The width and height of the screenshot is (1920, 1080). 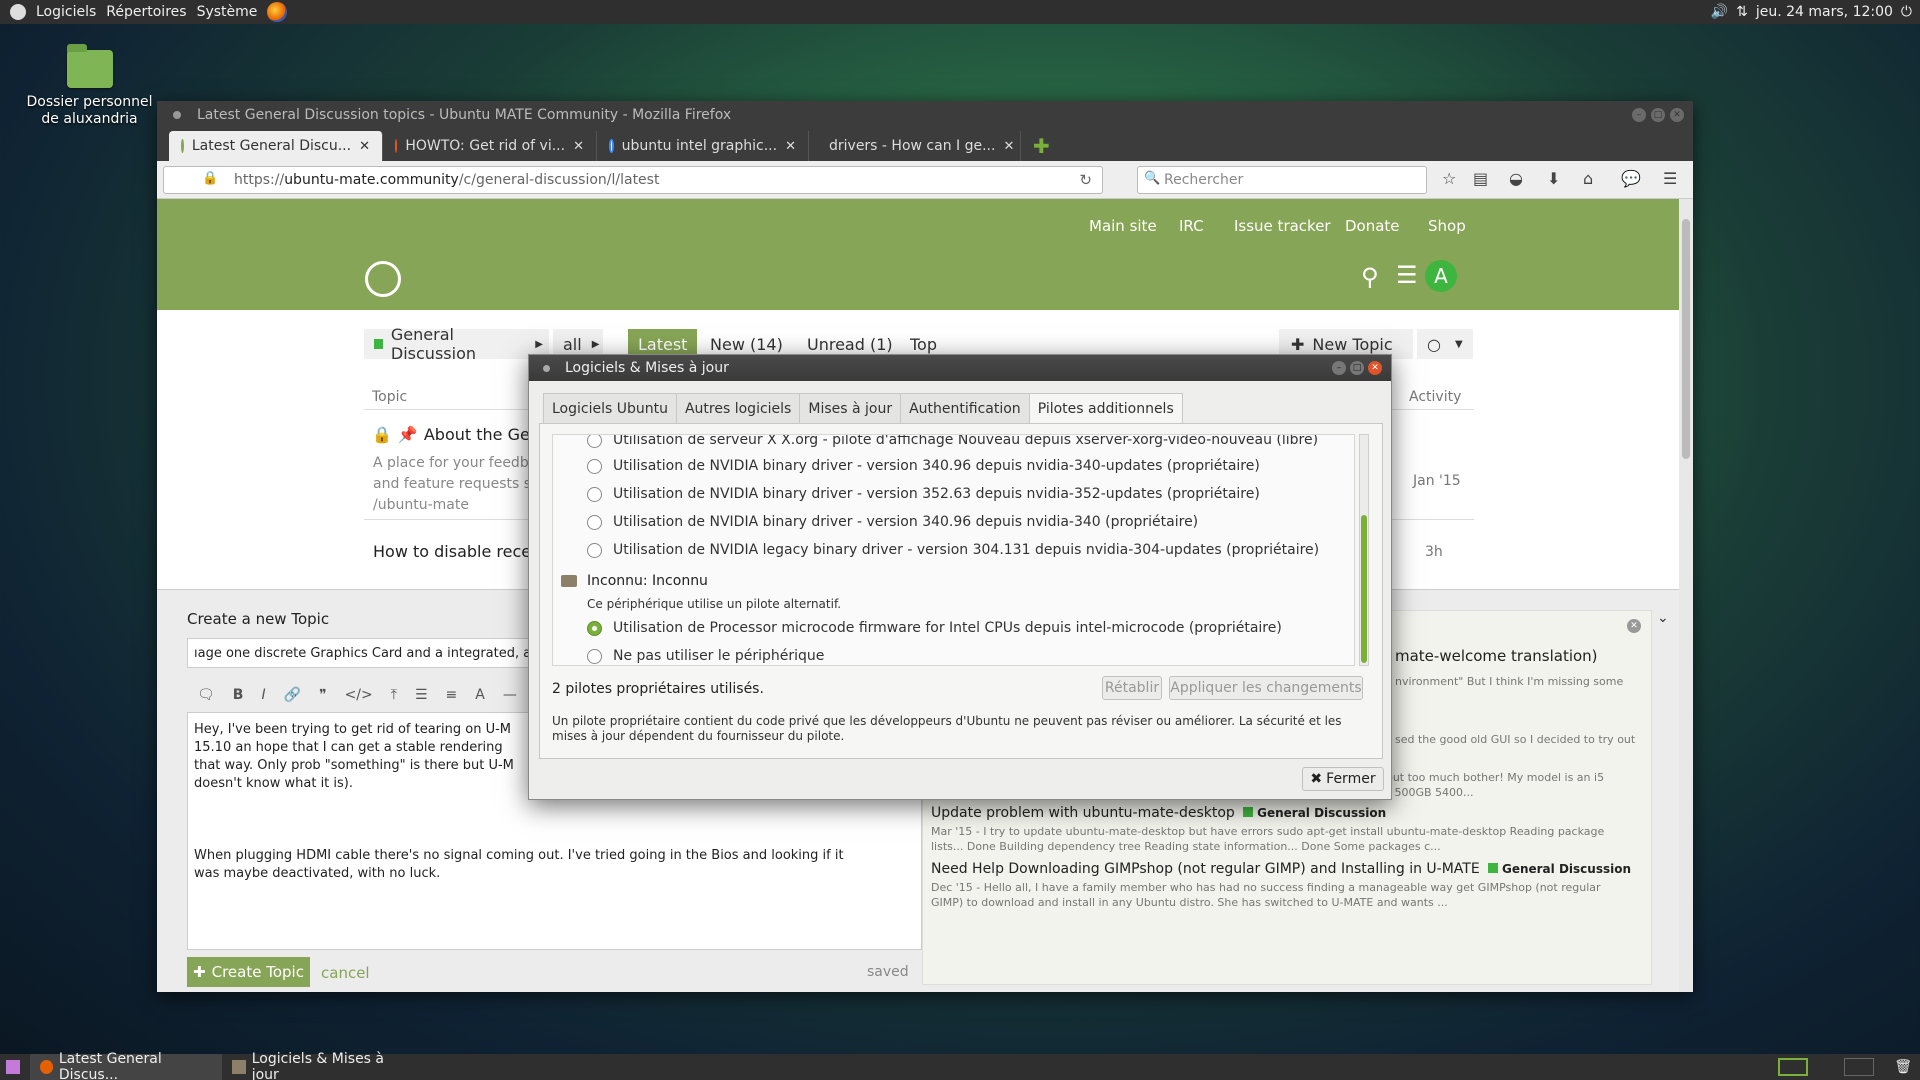 What do you see at coordinates (1906, 12) in the screenshot?
I see `power-icon: ⏻` at bounding box center [1906, 12].